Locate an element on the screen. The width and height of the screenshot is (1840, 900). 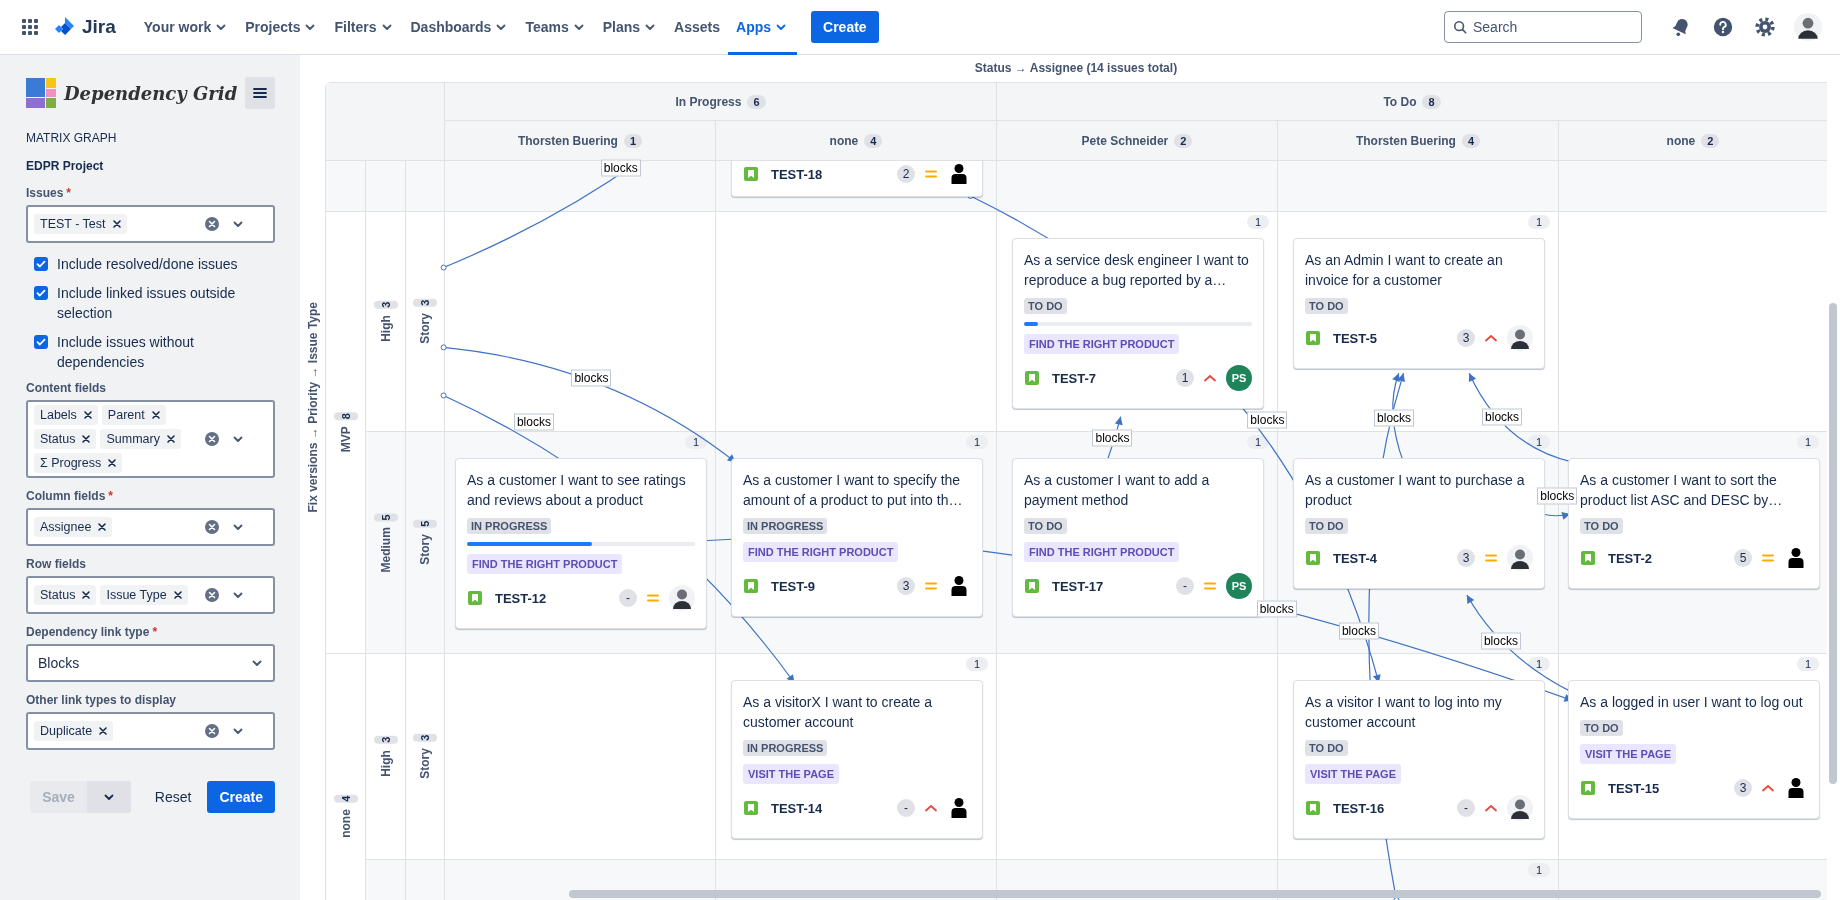
issue-key: TEST-5 is located at coordinates (1355, 338).